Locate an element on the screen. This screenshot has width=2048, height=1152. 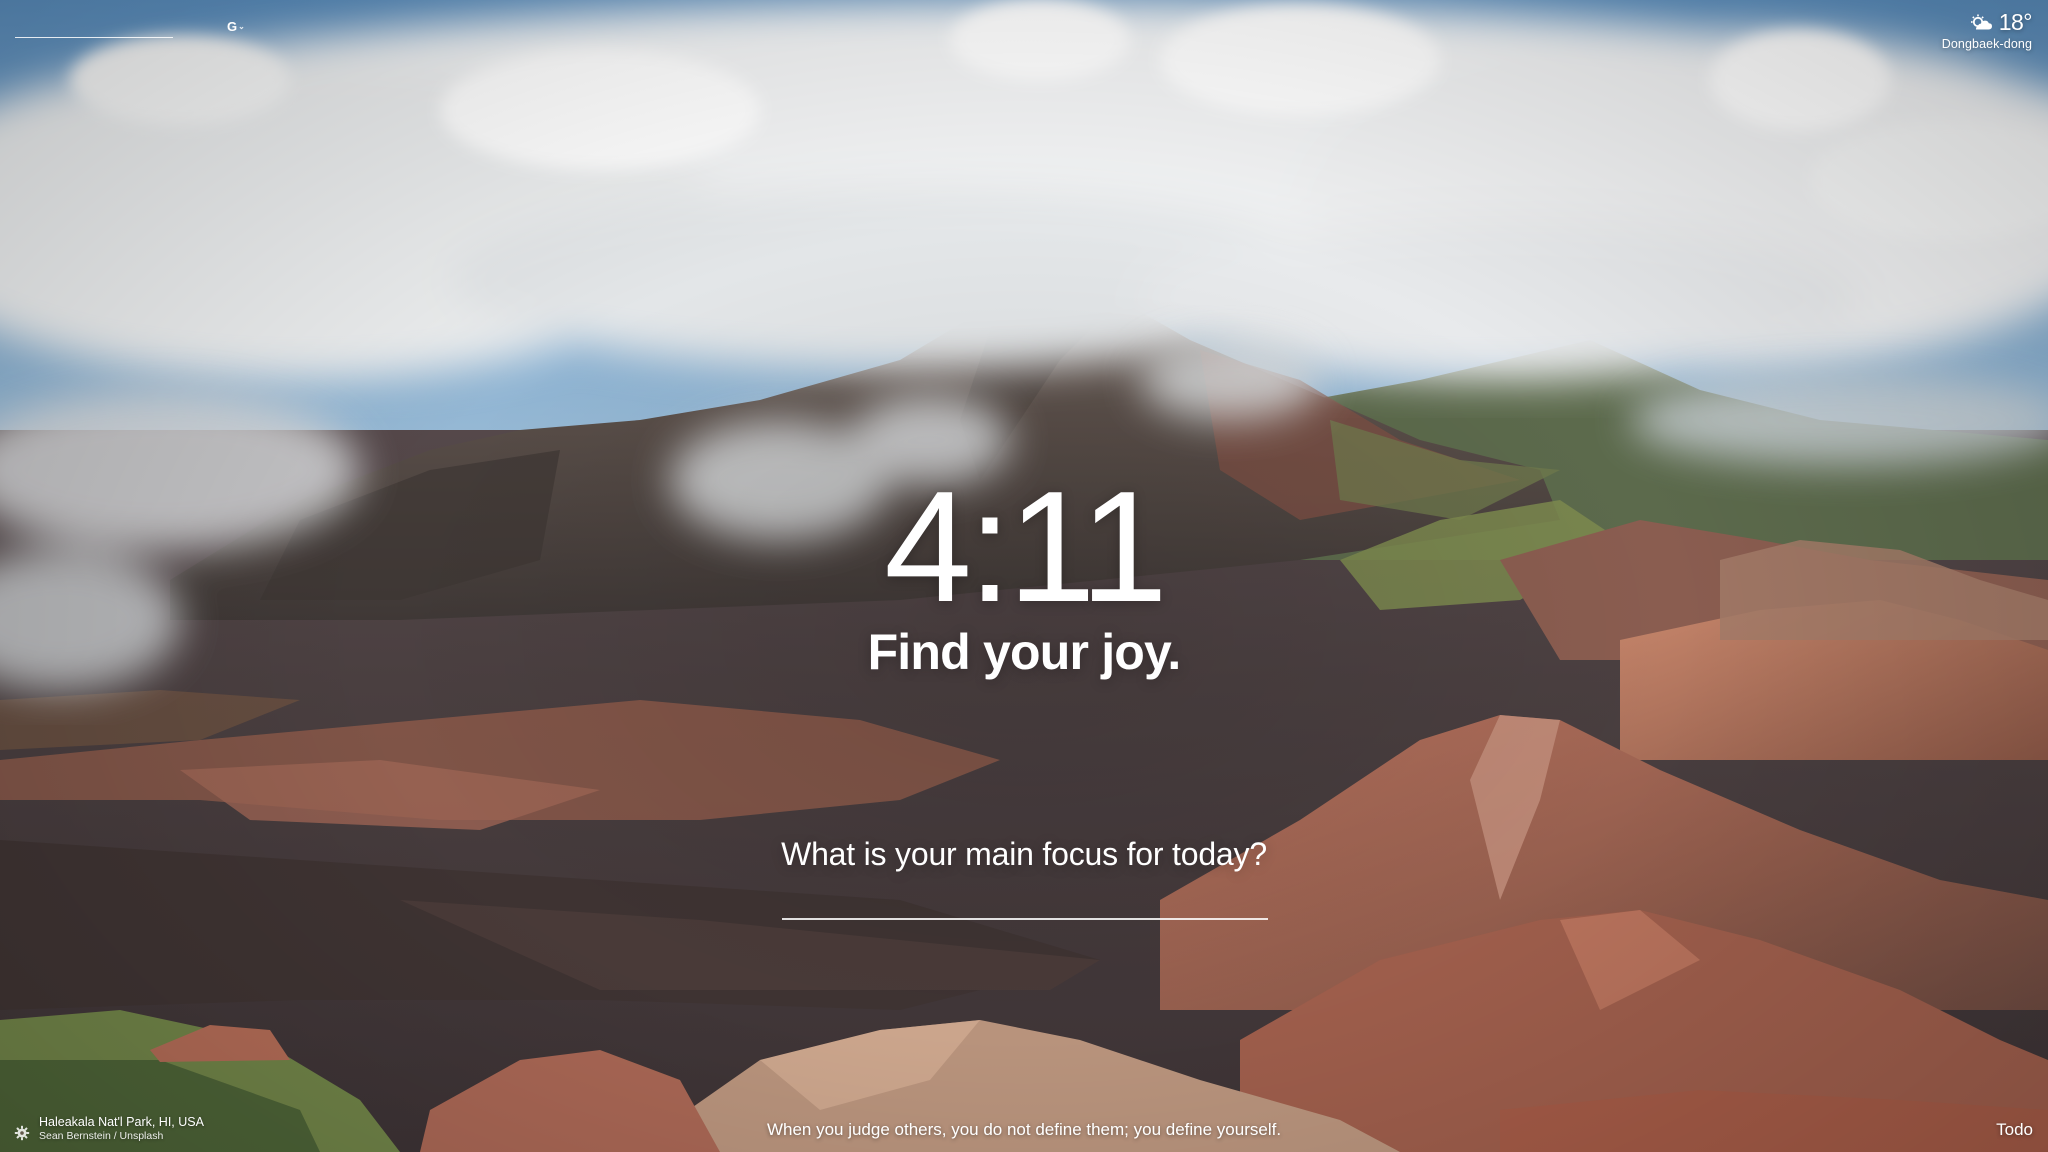
search-input is located at coordinates (121, 25).